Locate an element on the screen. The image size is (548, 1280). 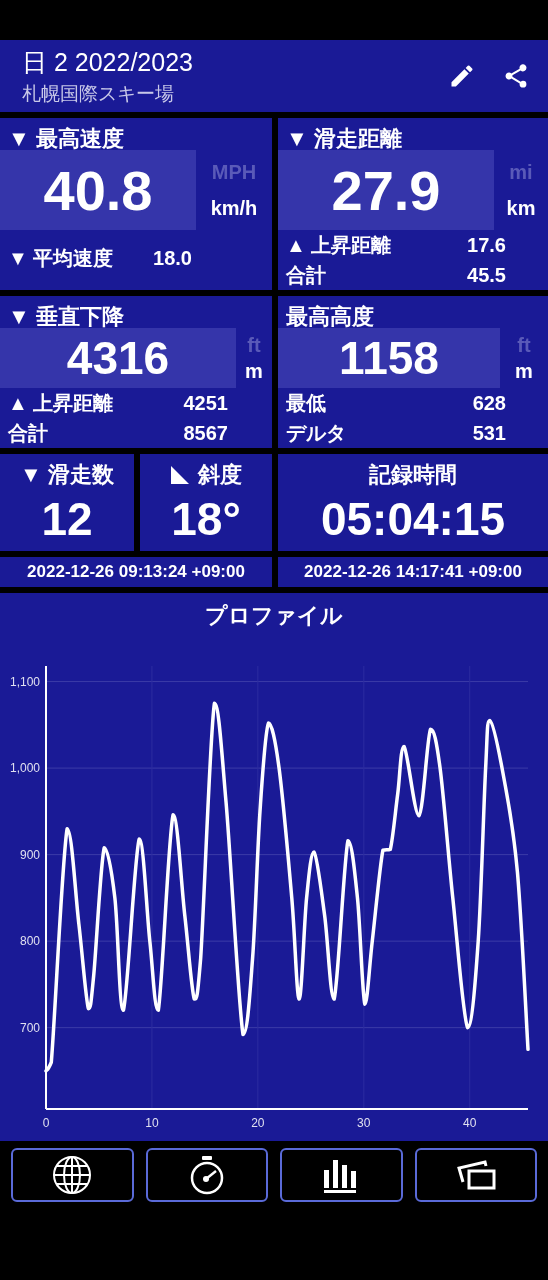
axis-tick-label: 20 is located at coordinates (258, 1123).